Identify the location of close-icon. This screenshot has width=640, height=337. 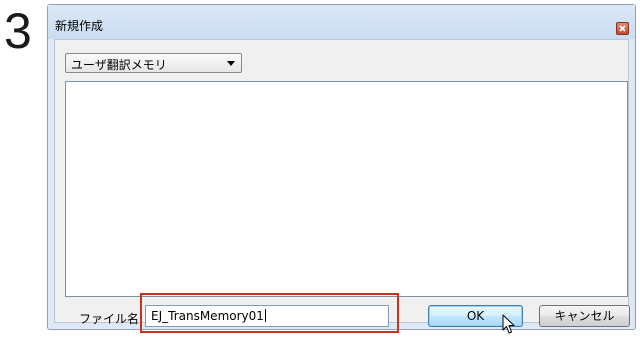
(622, 28).